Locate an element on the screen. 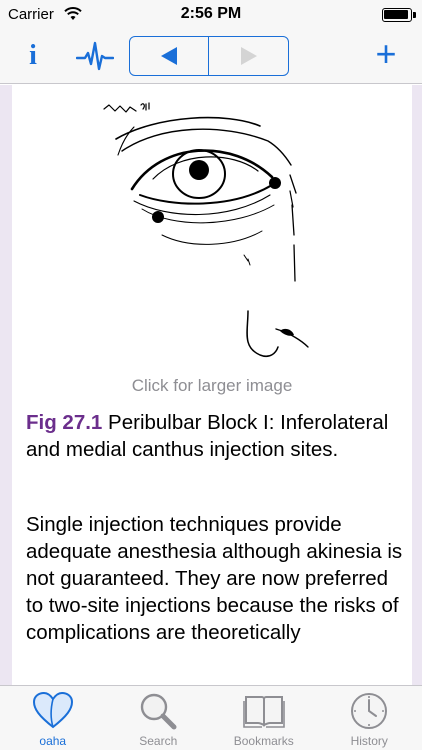 The image size is (422, 750). tab-label: Bookmarks is located at coordinates (263, 741).